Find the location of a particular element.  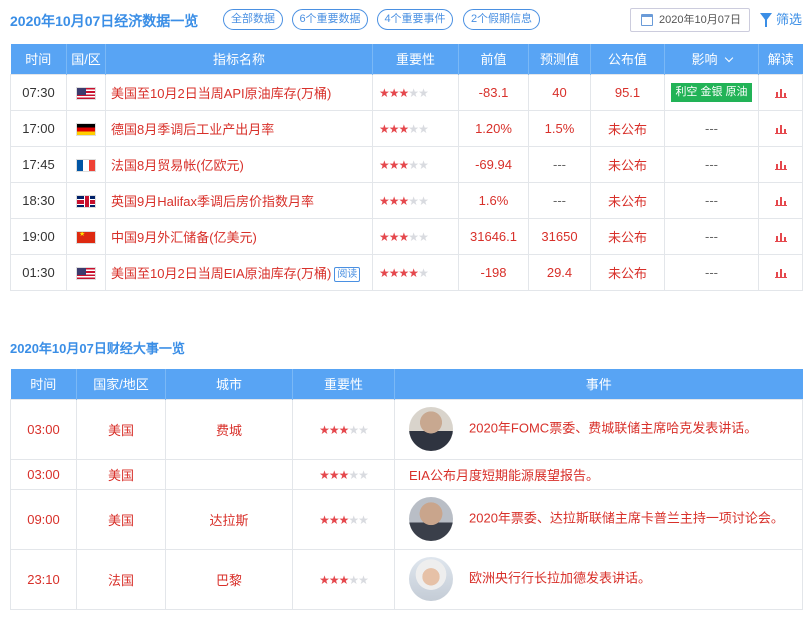

indicator-cell: 英国9月Halifax季调后房价指数月率 is located at coordinates (239, 200).